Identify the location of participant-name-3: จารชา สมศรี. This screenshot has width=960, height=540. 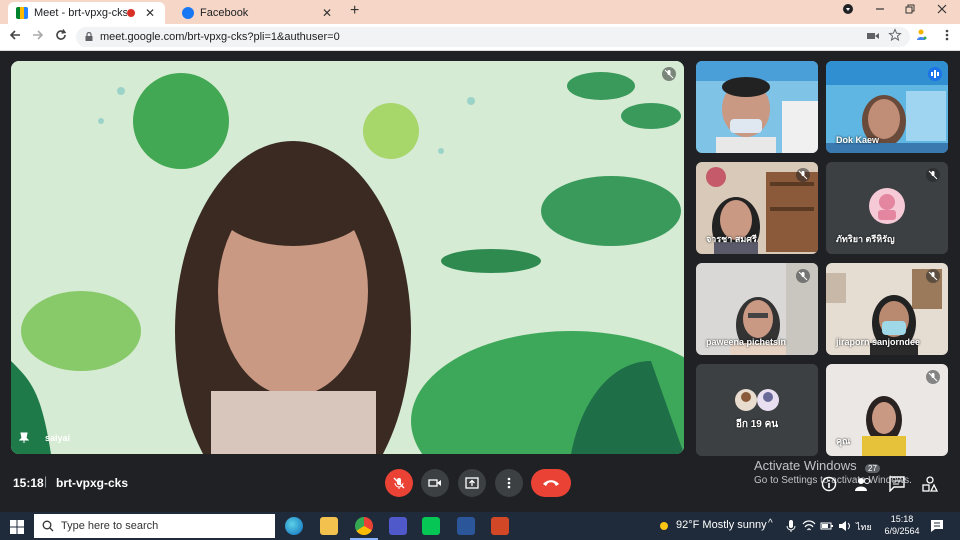
(731, 239).